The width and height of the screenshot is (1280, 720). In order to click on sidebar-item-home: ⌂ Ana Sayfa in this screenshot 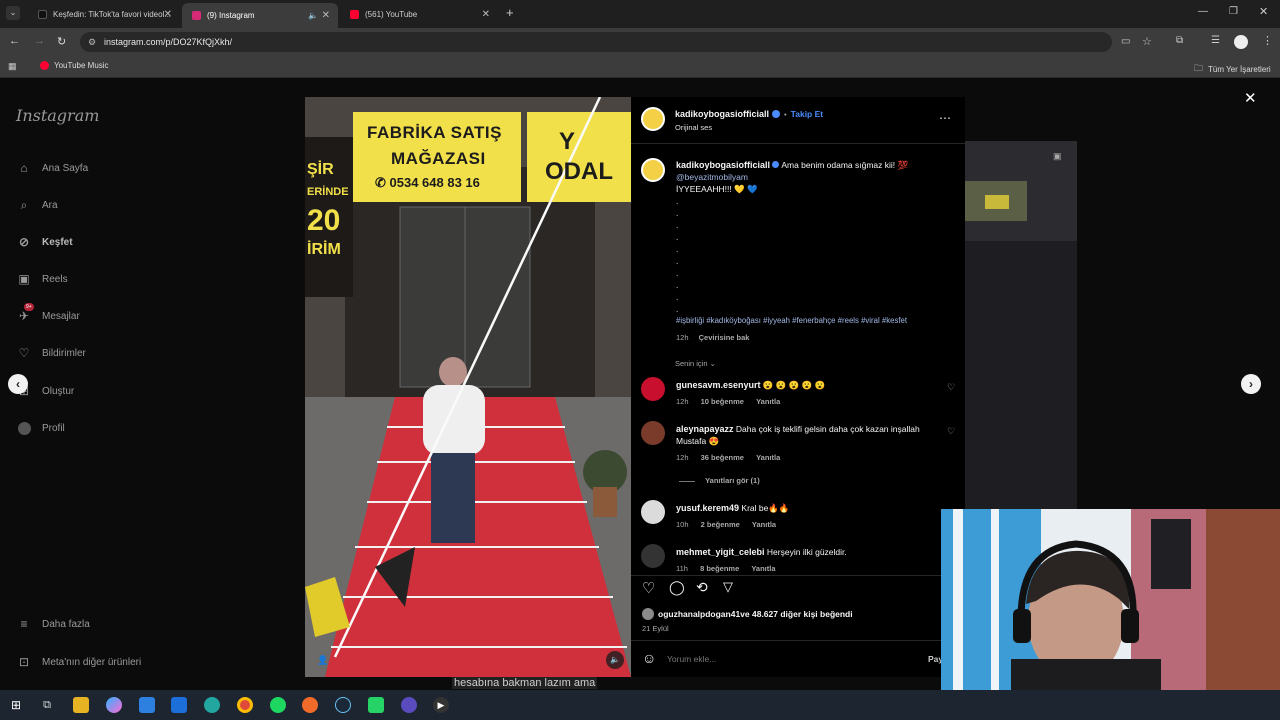, I will do `click(52, 168)`.